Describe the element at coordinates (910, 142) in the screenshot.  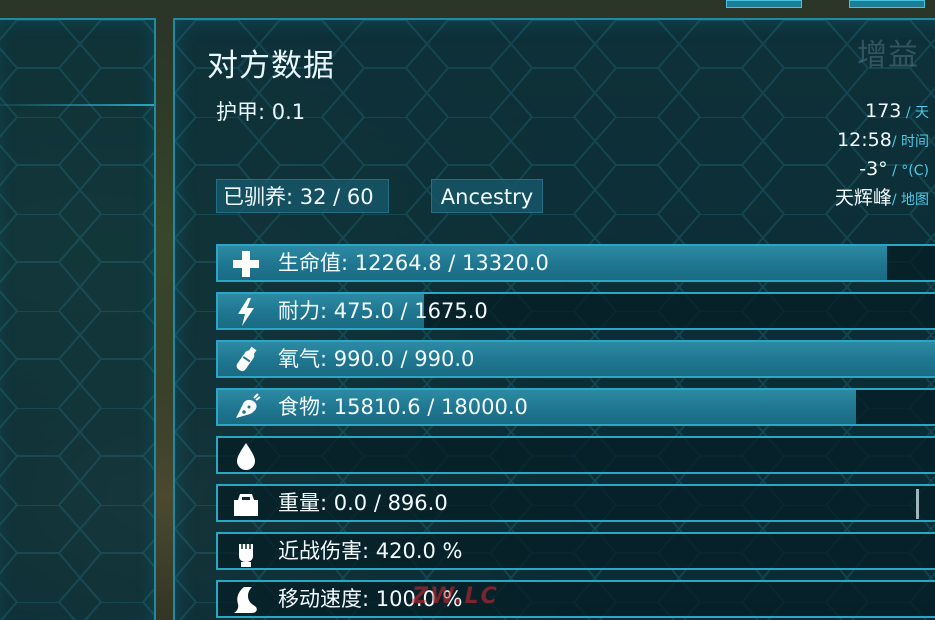
I see `time-unit: / 时间` at that location.